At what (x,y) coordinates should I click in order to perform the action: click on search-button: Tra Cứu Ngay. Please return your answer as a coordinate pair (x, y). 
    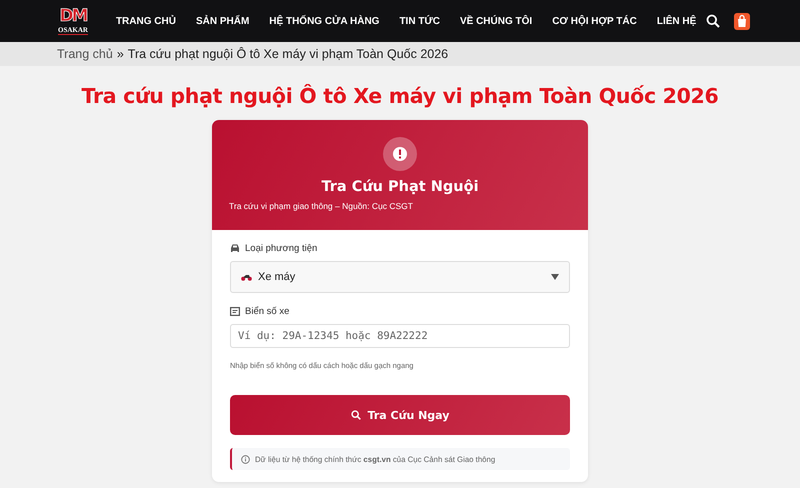
    Looking at the image, I should click on (400, 415).